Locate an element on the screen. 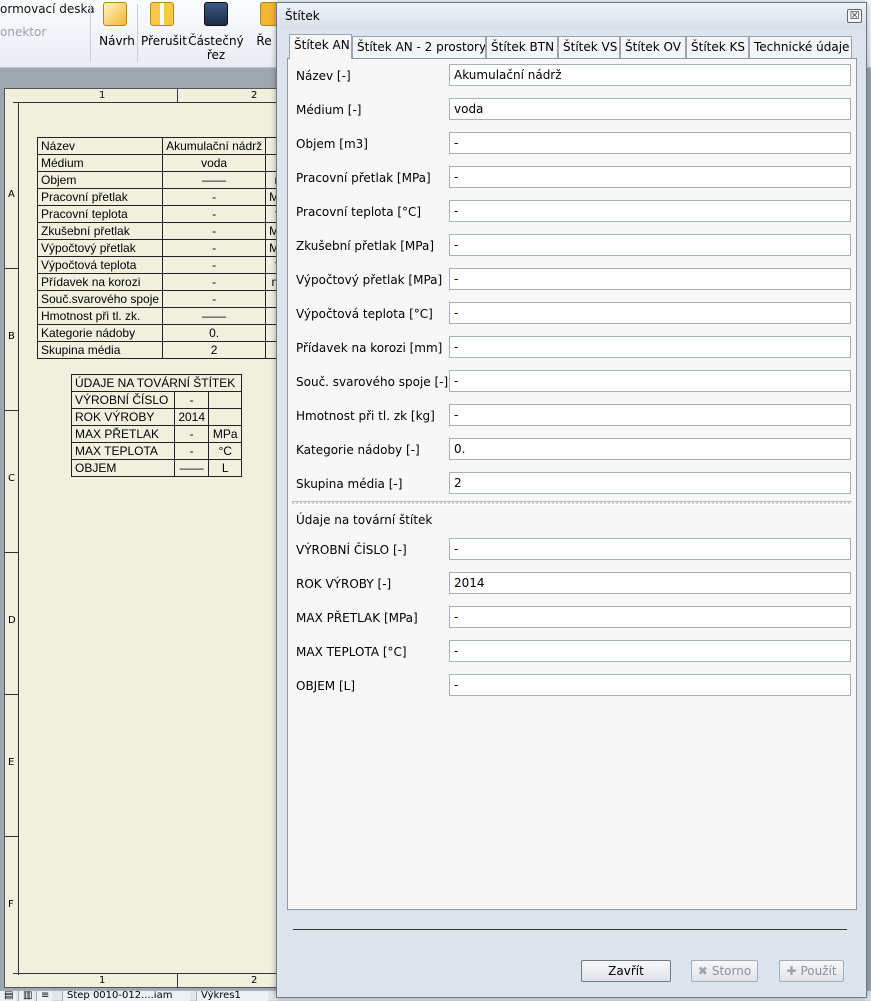 This screenshot has height=1001, width=871. table-row: VÝROBNÍ ČÍSLO - is located at coordinates (156, 400).